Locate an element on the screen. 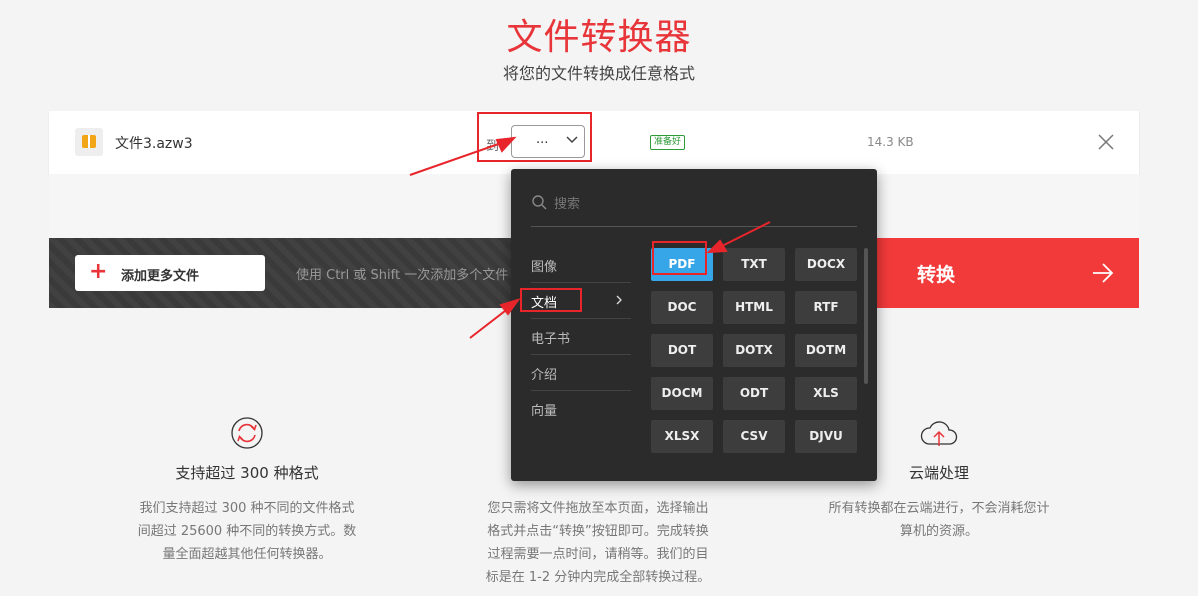 Image resolution: width=1198 pixels, height=596 pixels. format-option-xlsx: XLSX is located at coordinates (682, 436).